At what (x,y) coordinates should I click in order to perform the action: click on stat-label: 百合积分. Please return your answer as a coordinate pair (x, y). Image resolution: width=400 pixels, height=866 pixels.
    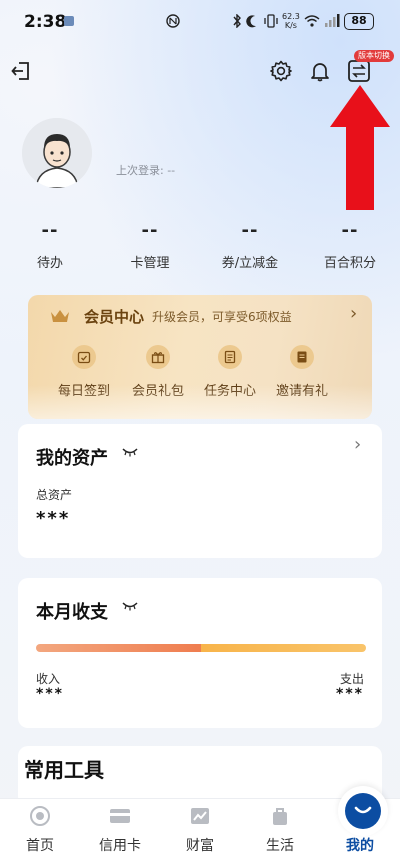
    Looking at the image, I should click on (349, 263).